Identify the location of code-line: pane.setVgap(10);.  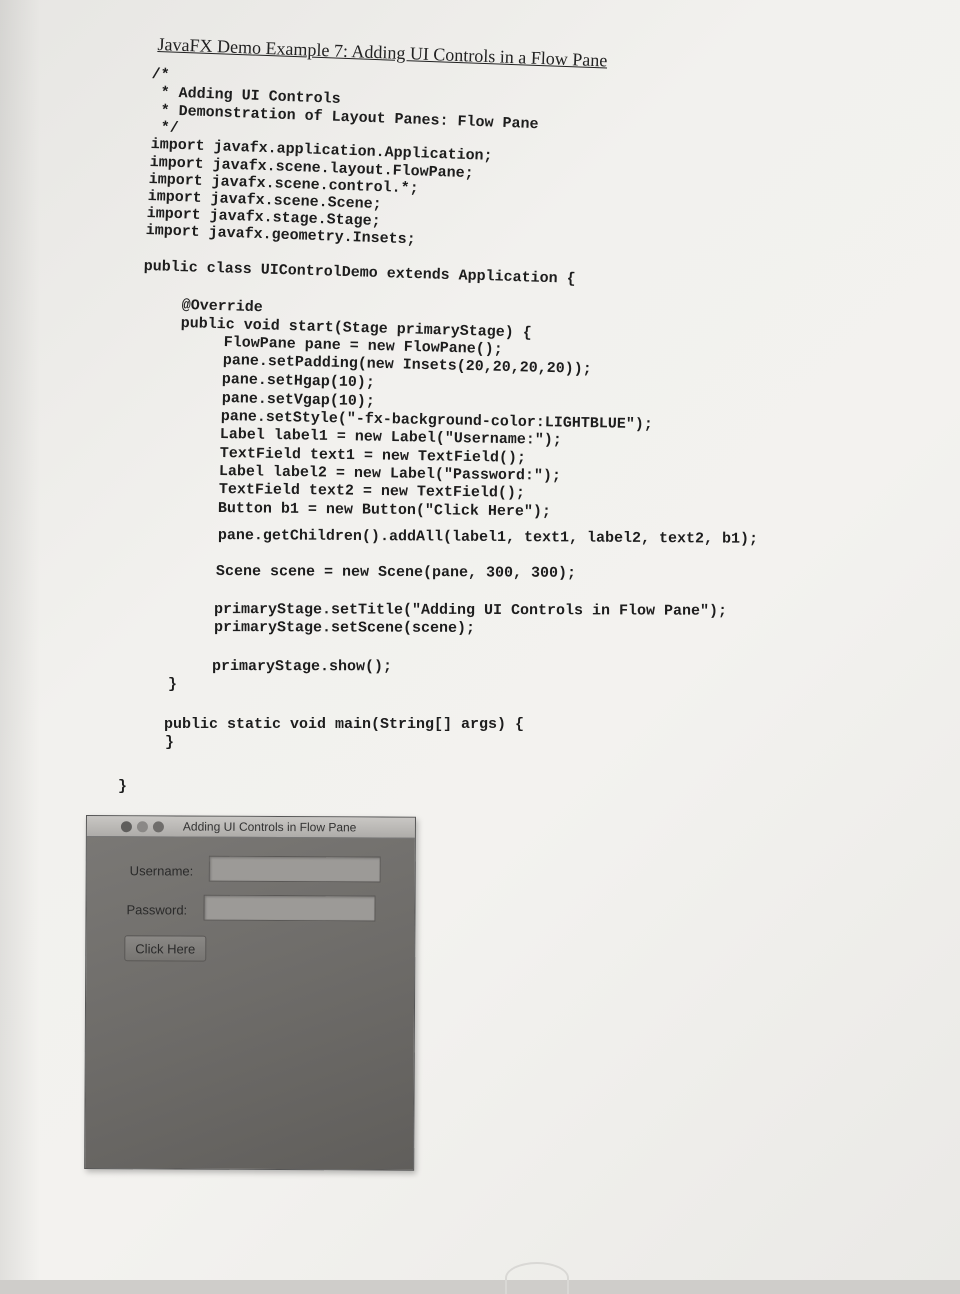
(298, 400).